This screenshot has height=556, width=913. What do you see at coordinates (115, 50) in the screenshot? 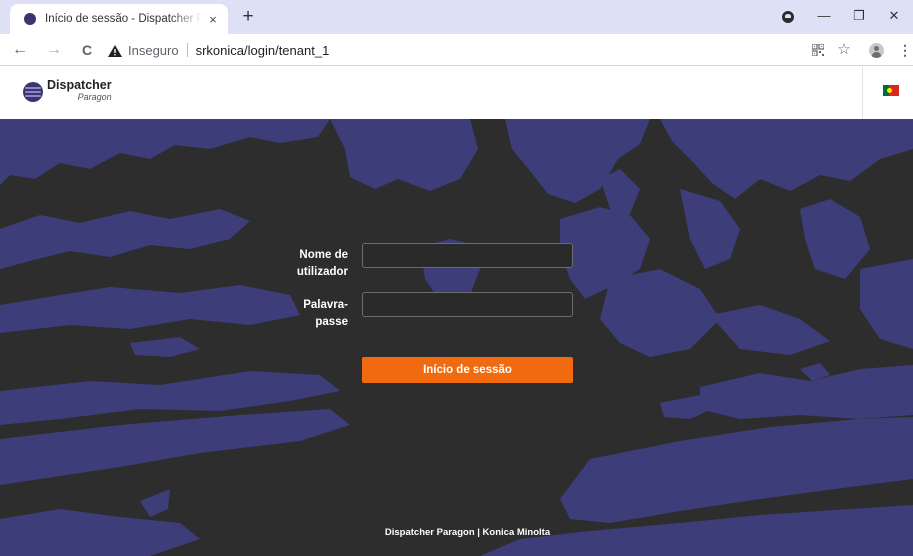
I see `warning-icon` at bounding box center [115, 50].